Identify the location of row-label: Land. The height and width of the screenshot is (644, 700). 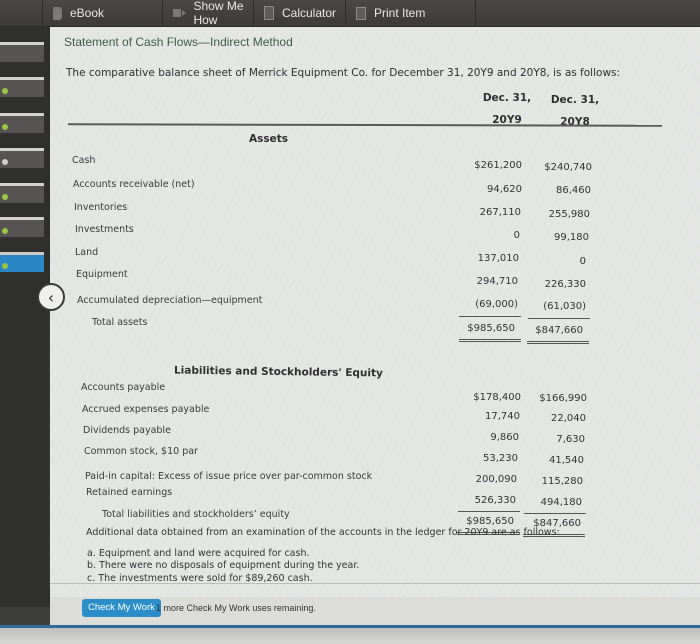
(87, 252).